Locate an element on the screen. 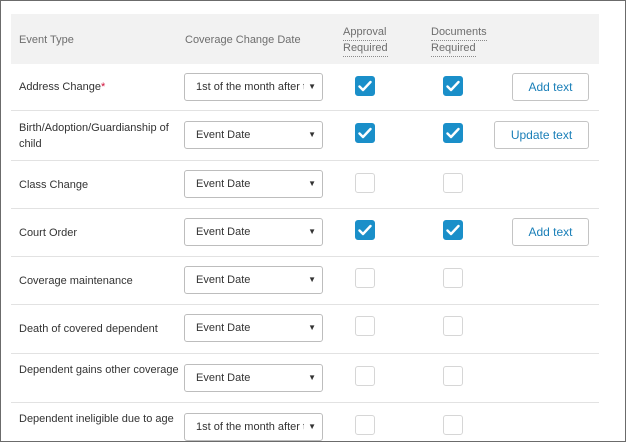  event-type-label: Death of covered dependent is located at coordinates (99, 329).